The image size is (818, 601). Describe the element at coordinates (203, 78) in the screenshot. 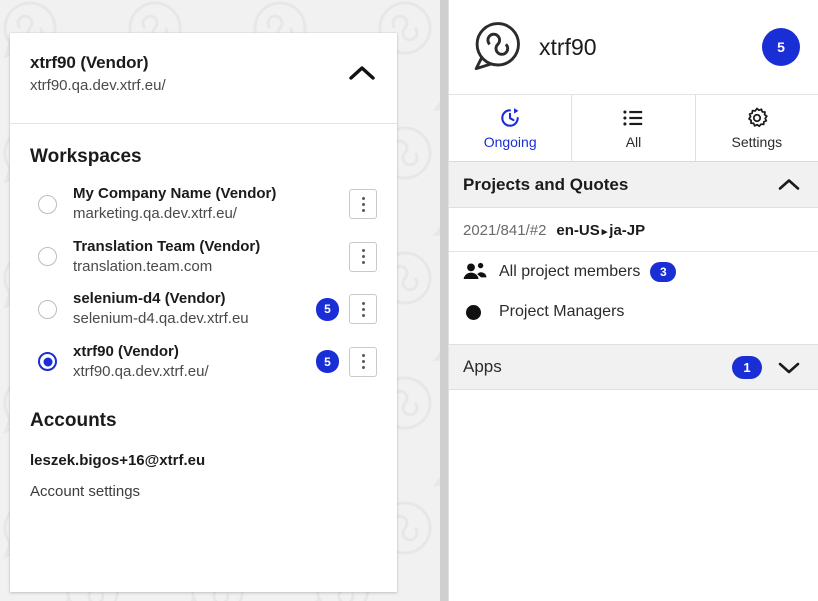

I see `current-account-header: xtrf90 (Vendor) xtrf90.qa.dev.xtrf.eu/` at that location.